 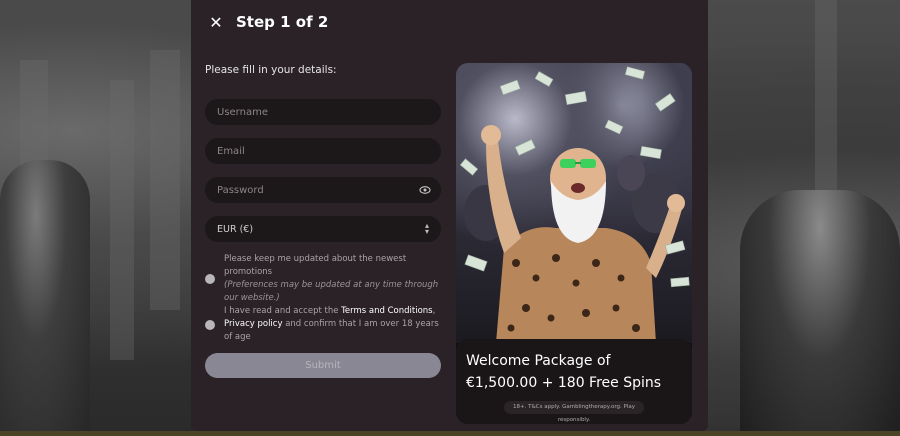 I want to click on password-input, so click(x=312, y=190).